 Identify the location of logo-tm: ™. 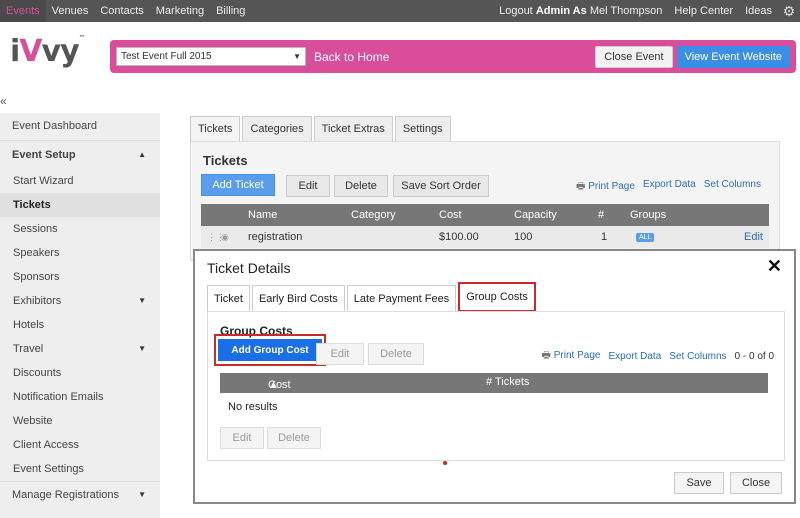
(82, 38).